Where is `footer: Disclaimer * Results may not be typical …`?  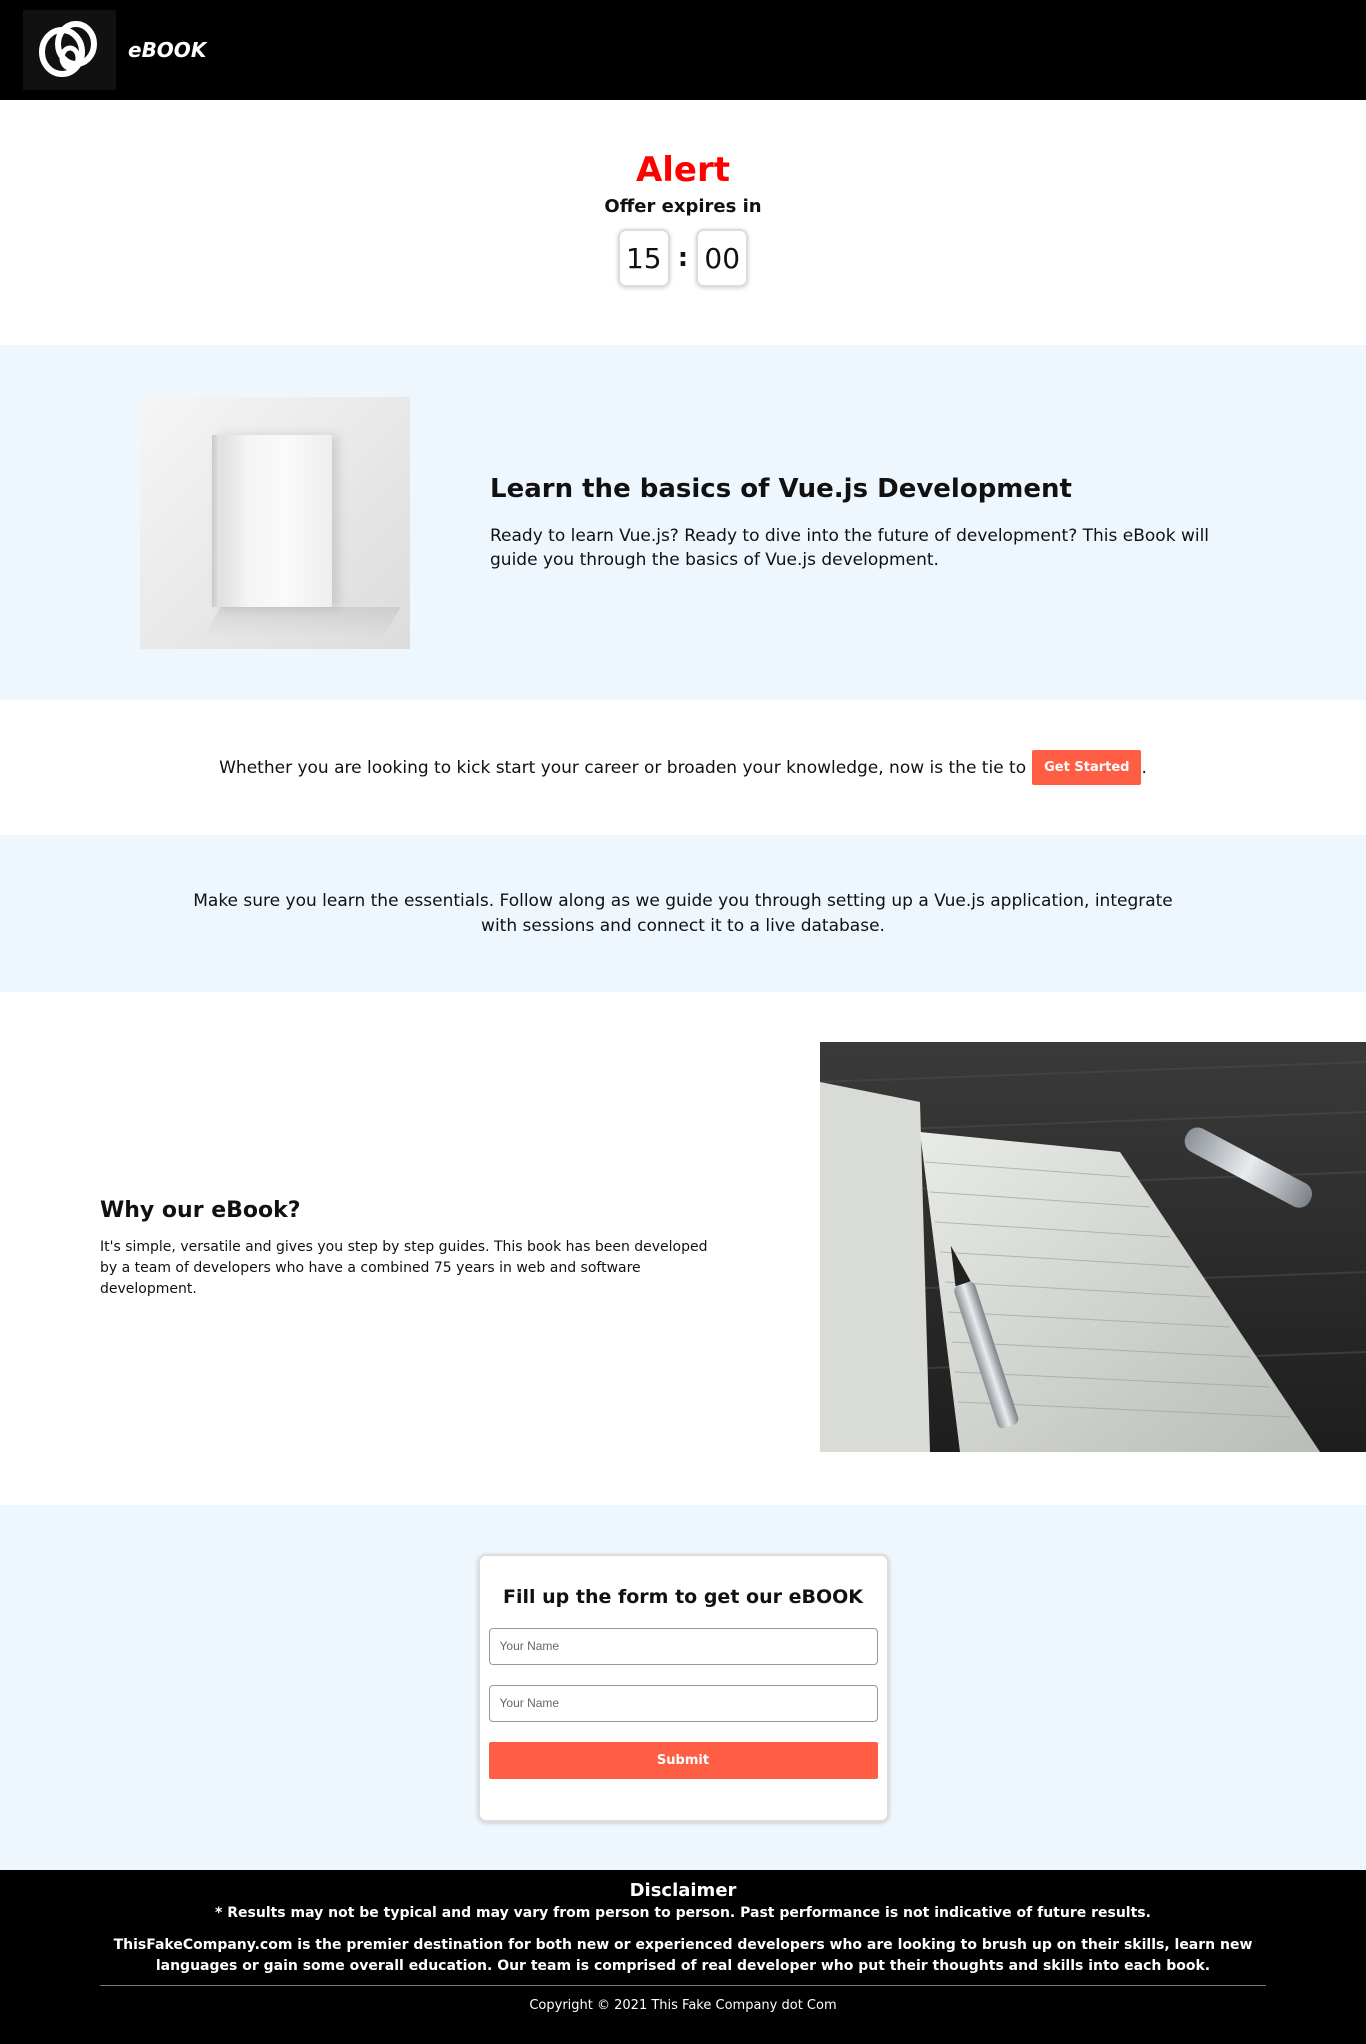 footer: Disclaimer * Results may not be typical … is located at coordinates (683, 1957).